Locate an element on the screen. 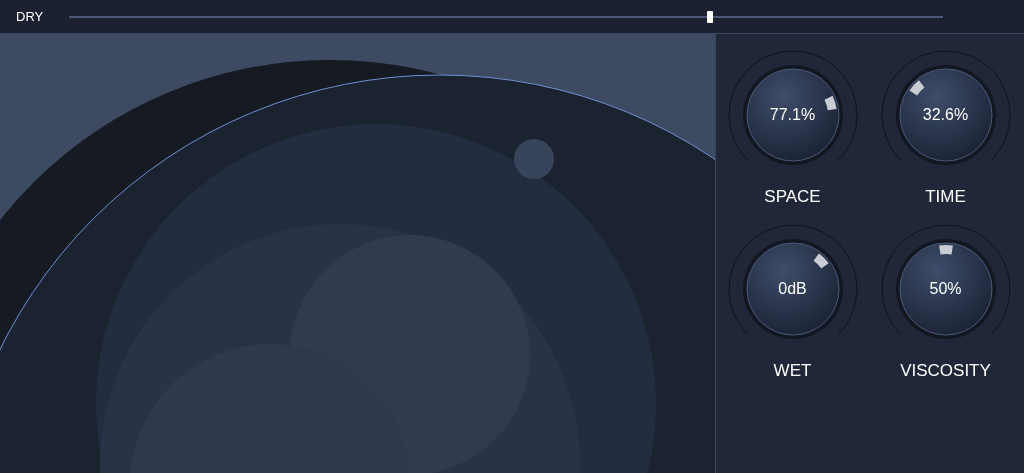 This screenshot has width=1024, height=473. knob-value: 0dB is located at coordinates (792, 288).